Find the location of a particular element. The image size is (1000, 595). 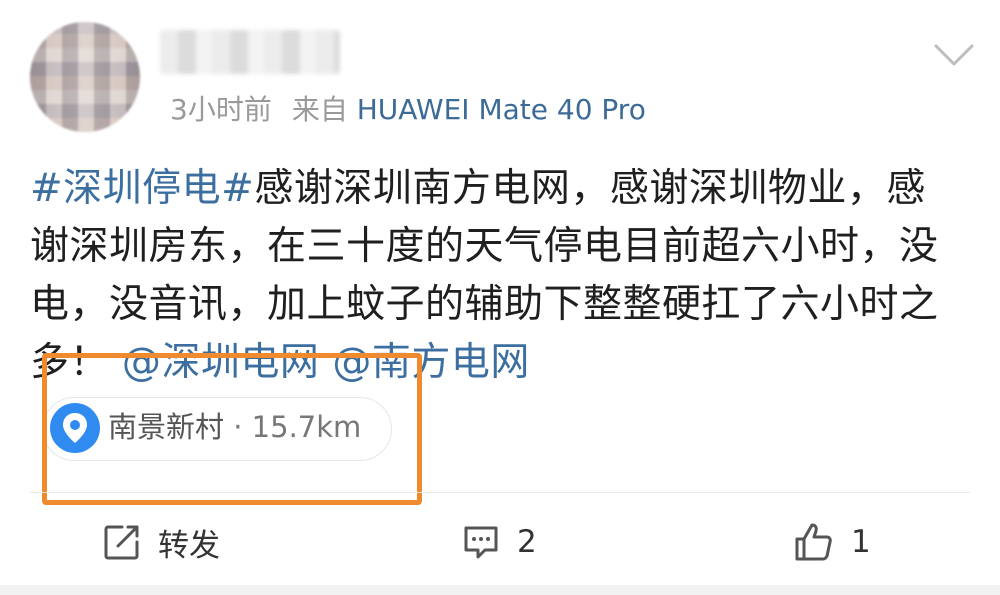

like-count: 1 is located at coordinates (861, 542).